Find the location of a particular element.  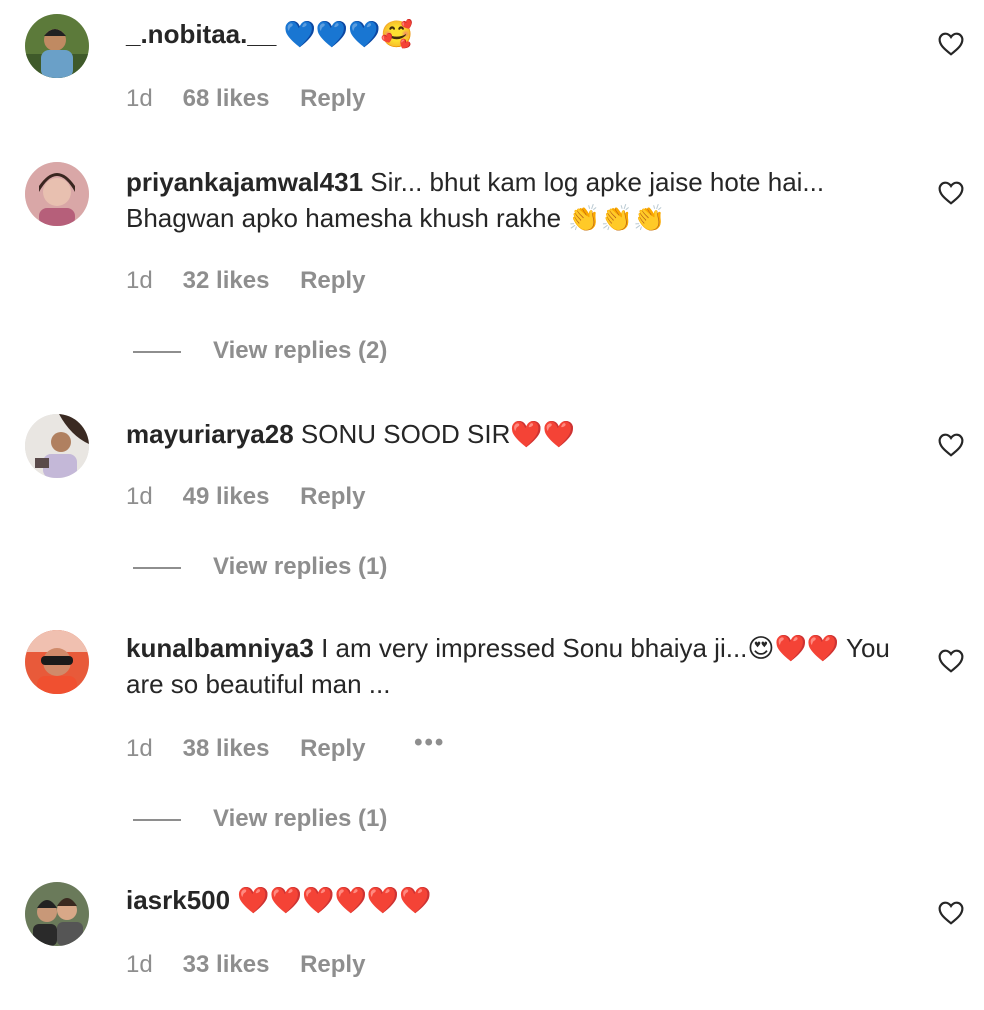

comment-meta: 1d 33 likes Reply is located at coordinates (245, 965).